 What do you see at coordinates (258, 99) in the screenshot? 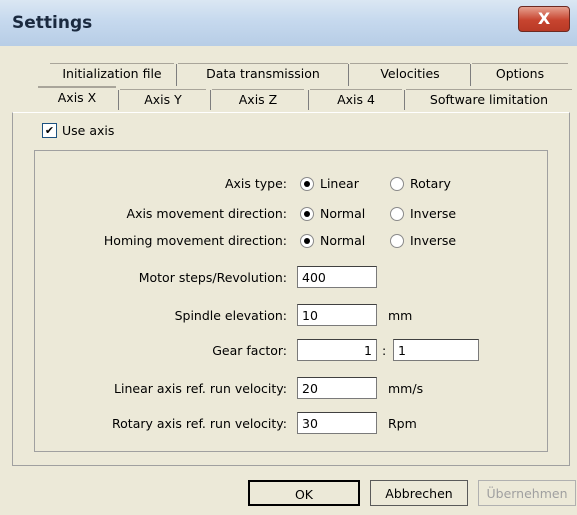
I see `tab-axis-z: Axis Z` at bounding box center [258, 99].